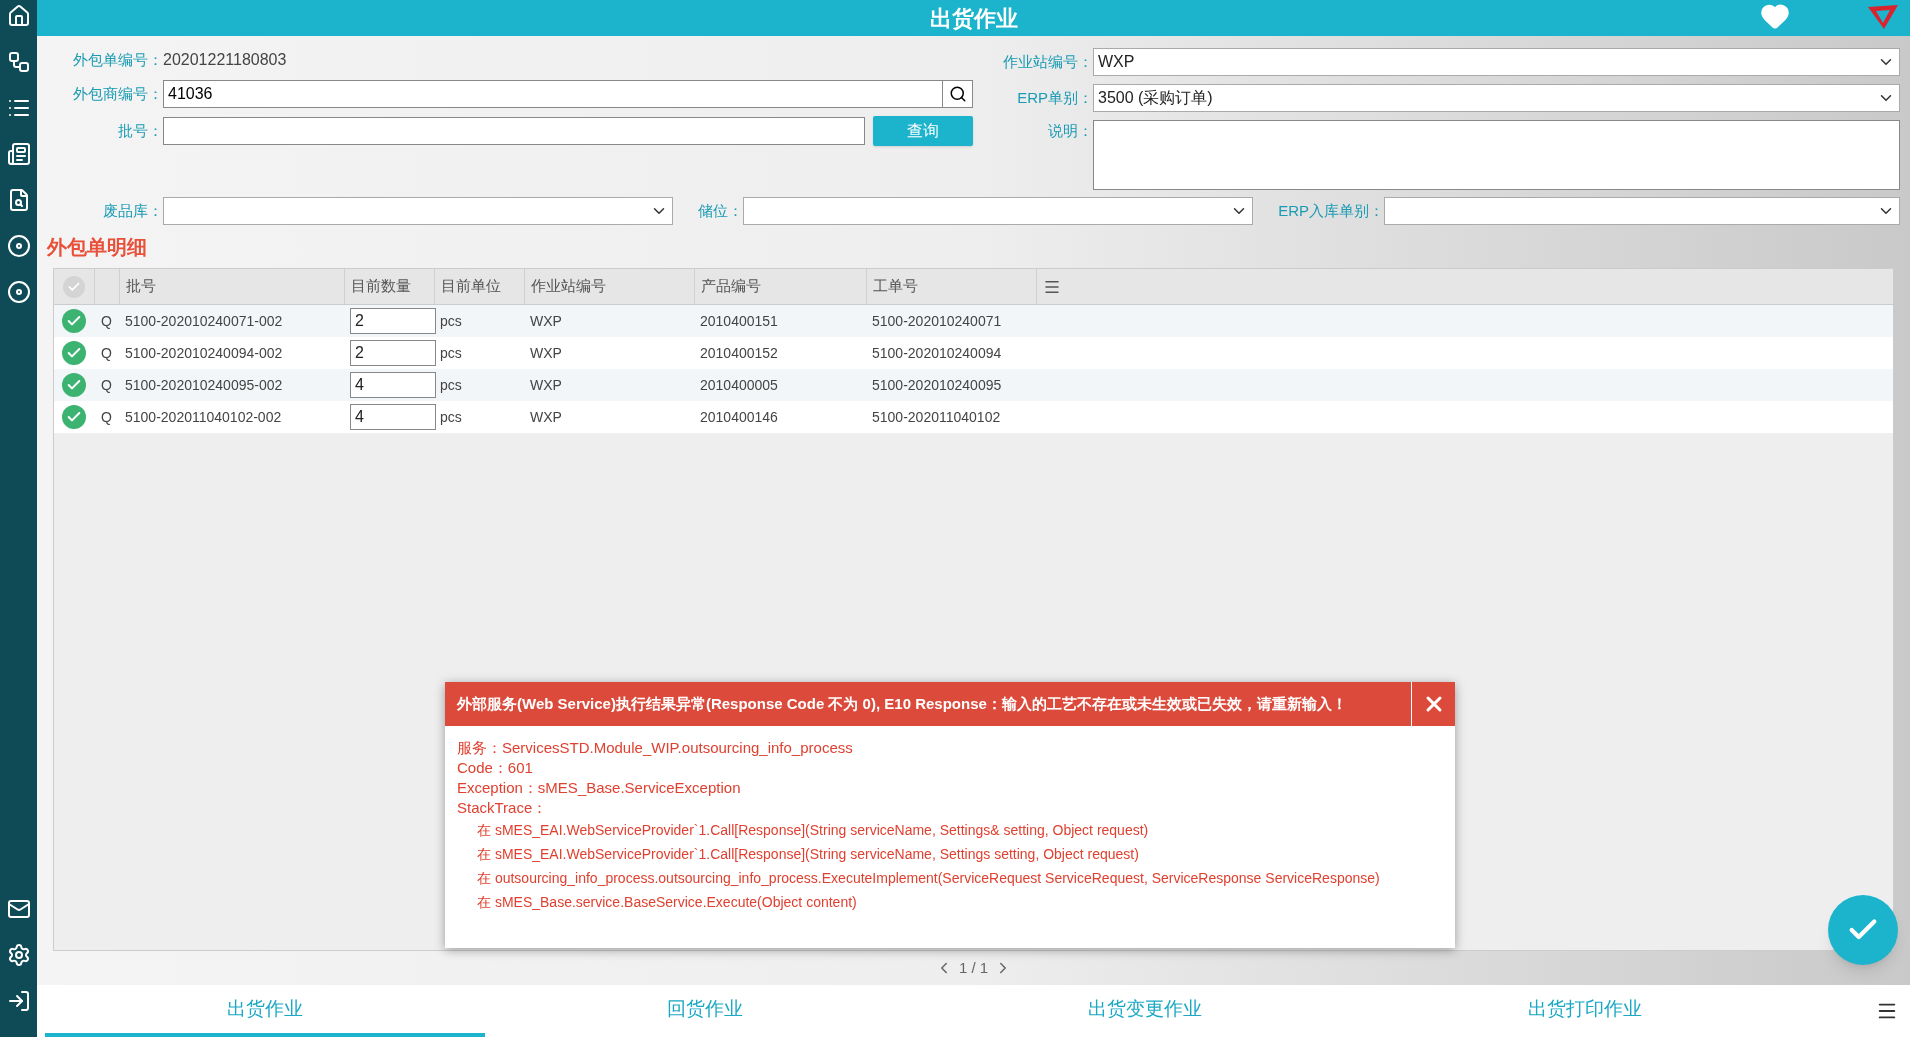 The image size is (1910, 1037). I want to click on field-label: 废品库：, so click(132, 210).